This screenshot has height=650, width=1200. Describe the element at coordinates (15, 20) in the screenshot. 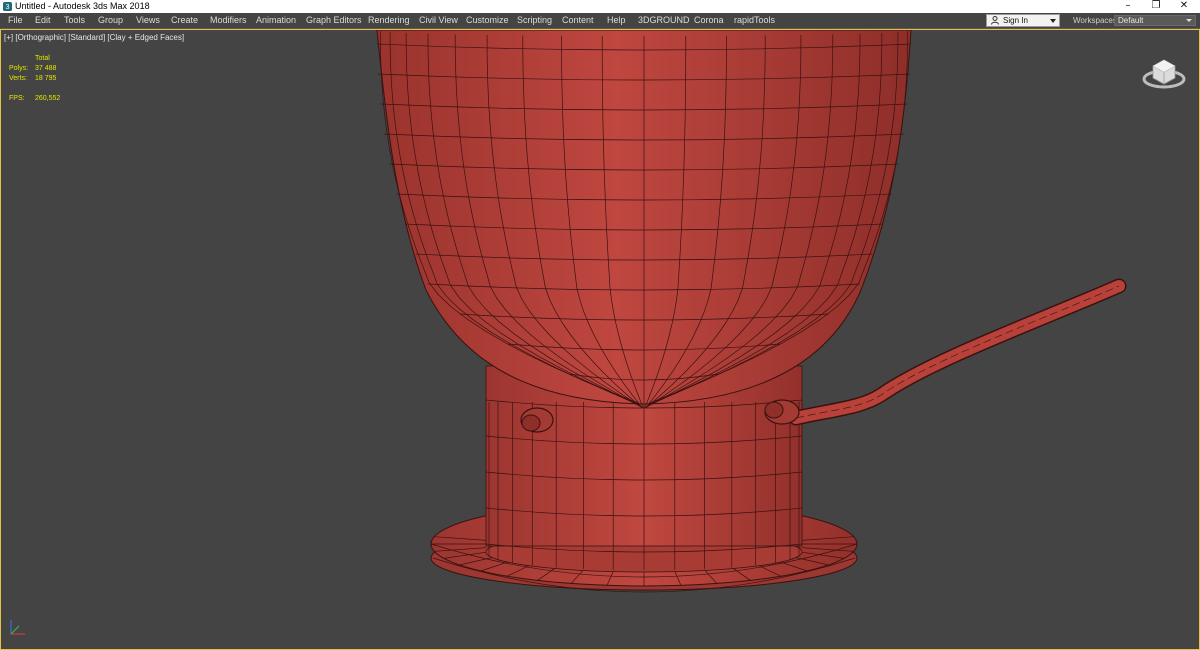

I see `menu-file: File` at that location.